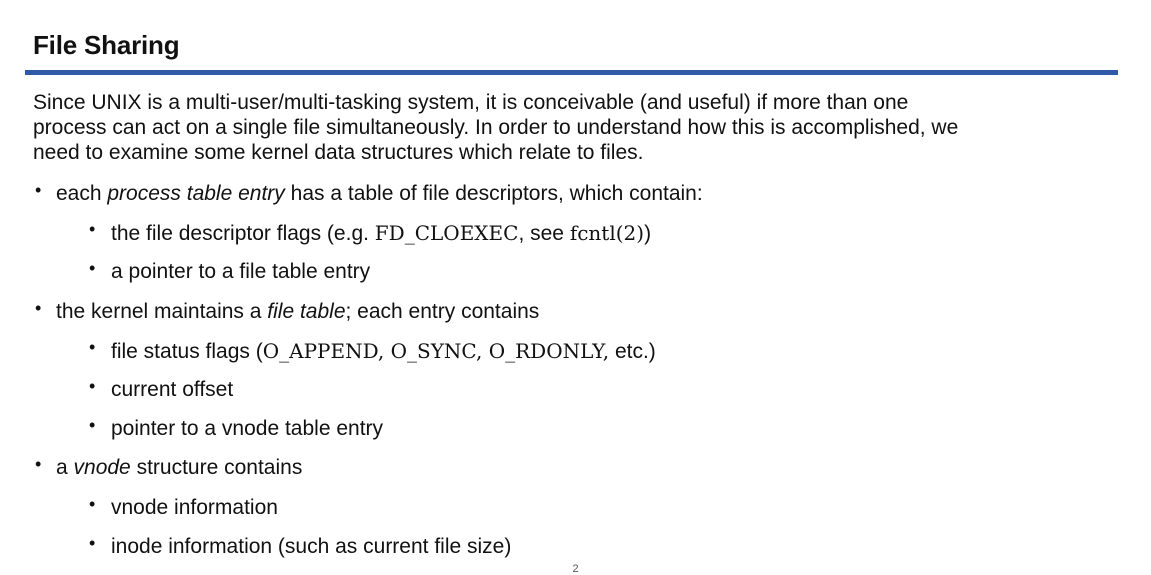  Describe the element at coordinates (632, 351) in the screenshot. I see `text-run: etc.)` at that location.